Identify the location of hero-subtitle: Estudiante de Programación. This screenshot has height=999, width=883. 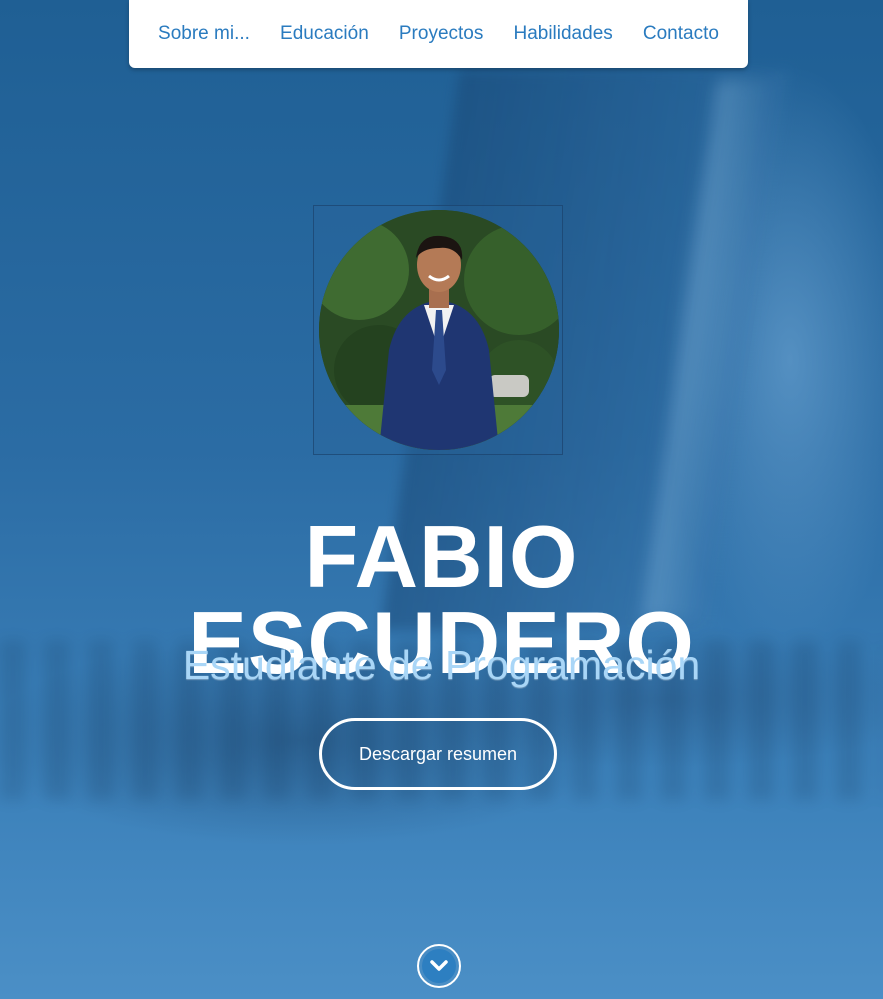
(441, 665).